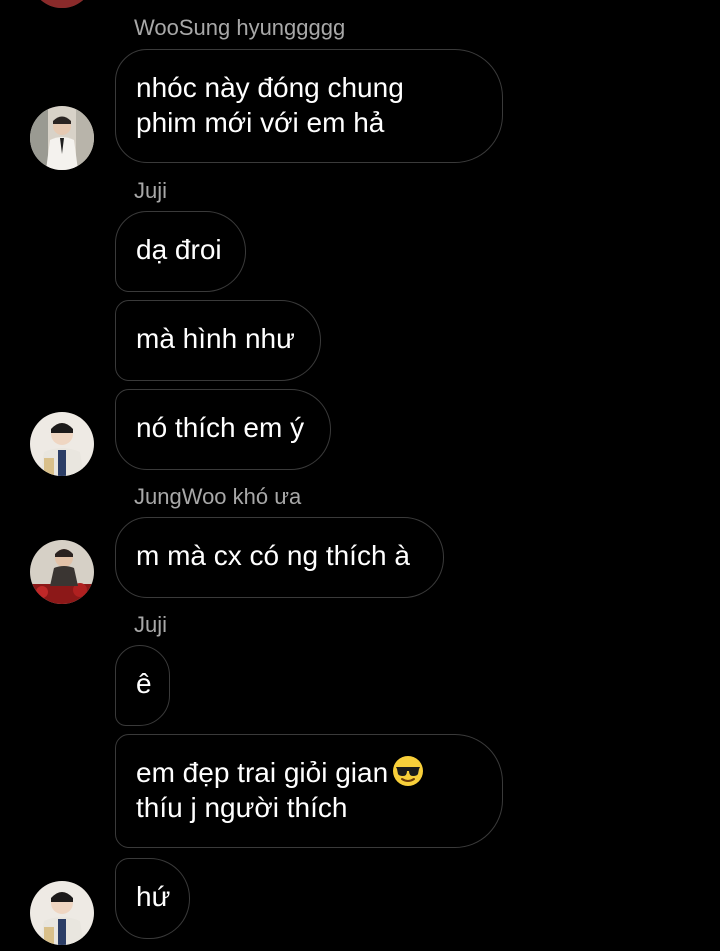 The image size is (720, 951). Describe the element at coordinates (220, 427) in the screenshot. I see `message-text: nó thích em ý` at that location.